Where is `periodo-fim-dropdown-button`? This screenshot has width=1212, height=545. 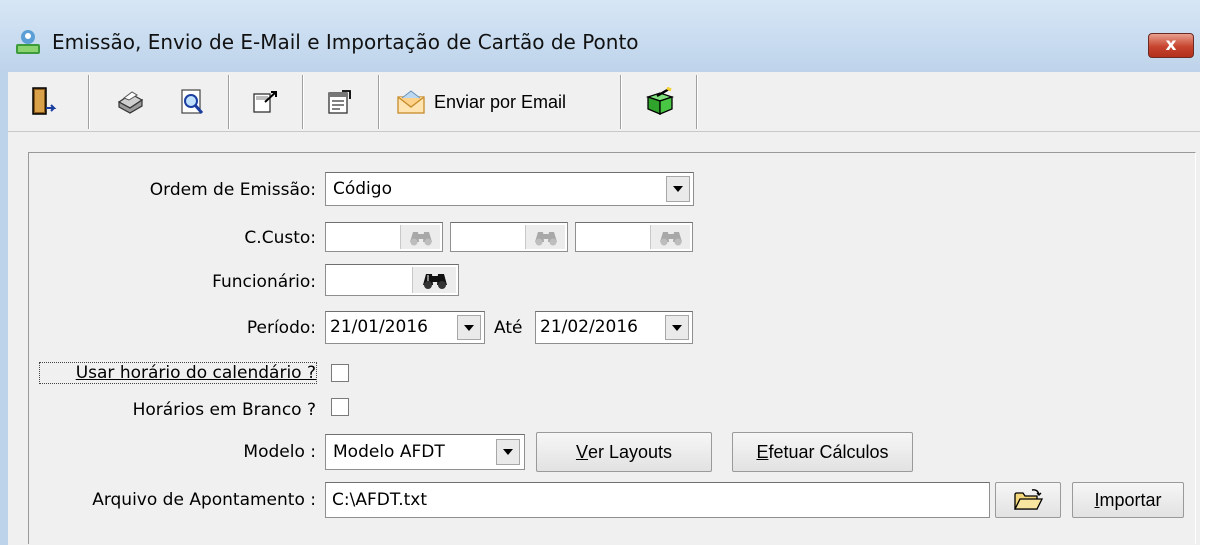
periodo-fim-dropdown-button is located at coordinates (677, 327).